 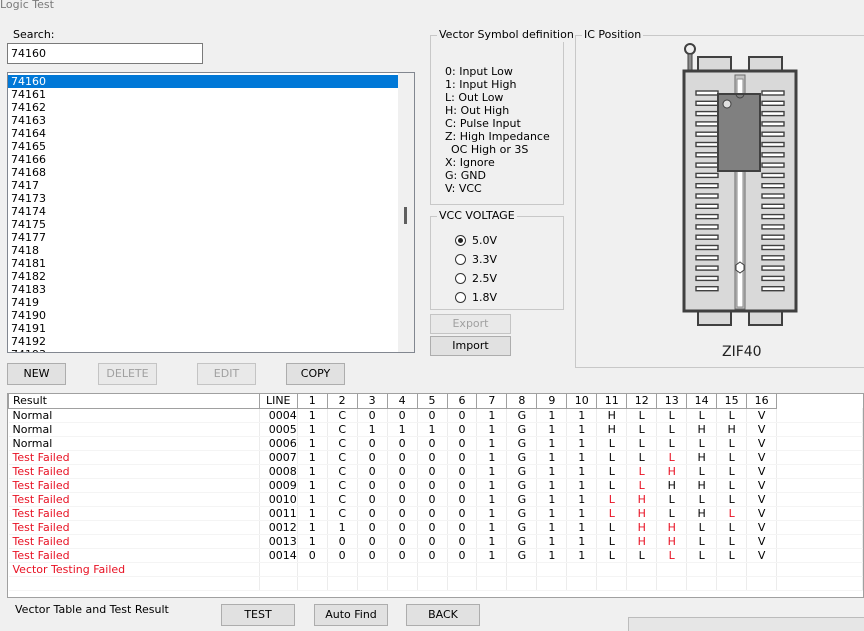 I want to click on chip-list-item: 74182, so click(x=203, y=276).